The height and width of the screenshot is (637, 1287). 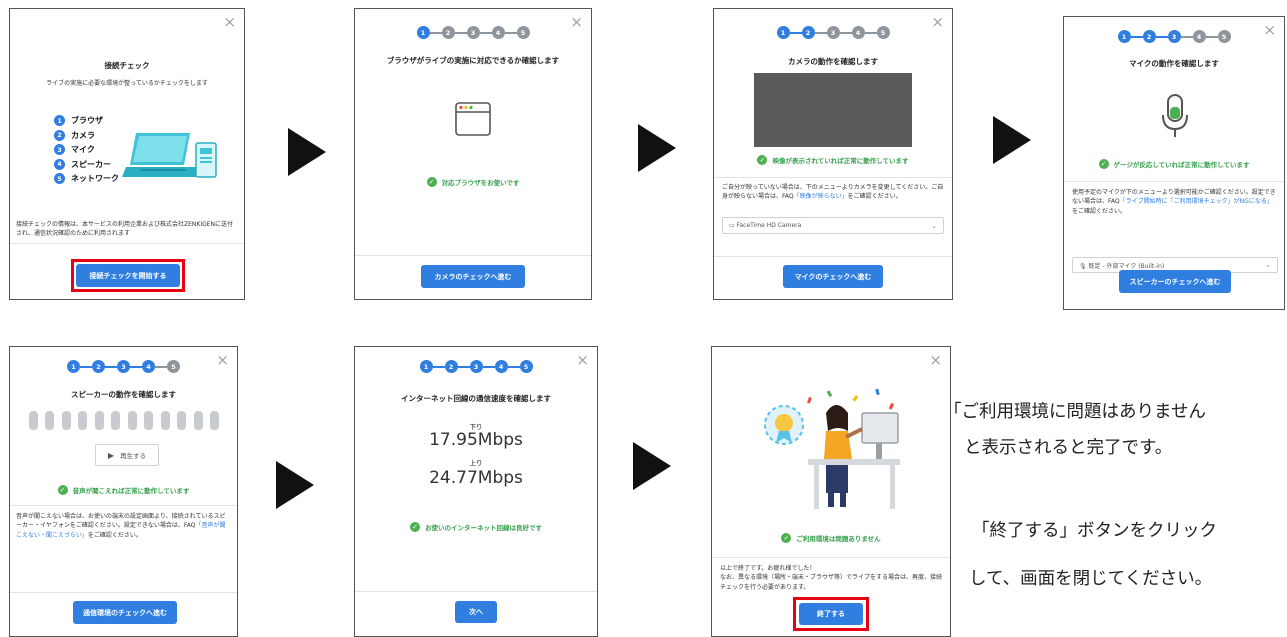 I want to click on camera-icon: ▭, so click(x=733, y=225).